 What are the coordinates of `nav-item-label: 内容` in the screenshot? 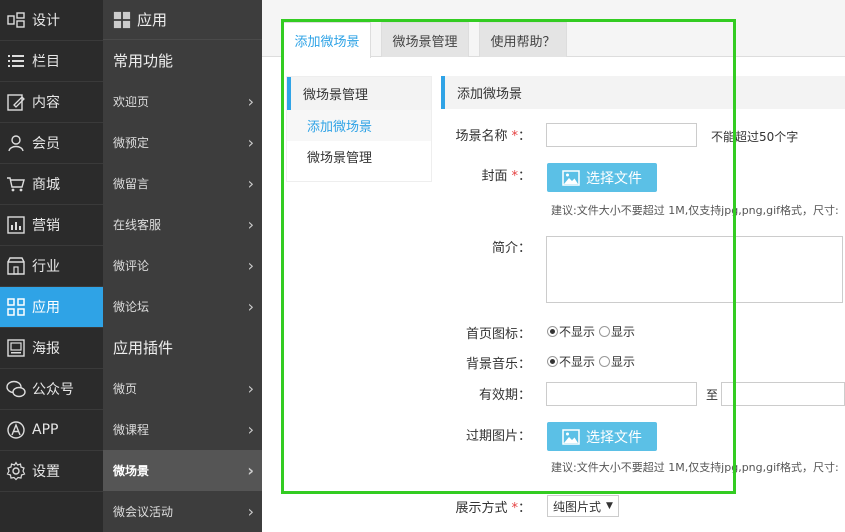 It's located at (46, 103).